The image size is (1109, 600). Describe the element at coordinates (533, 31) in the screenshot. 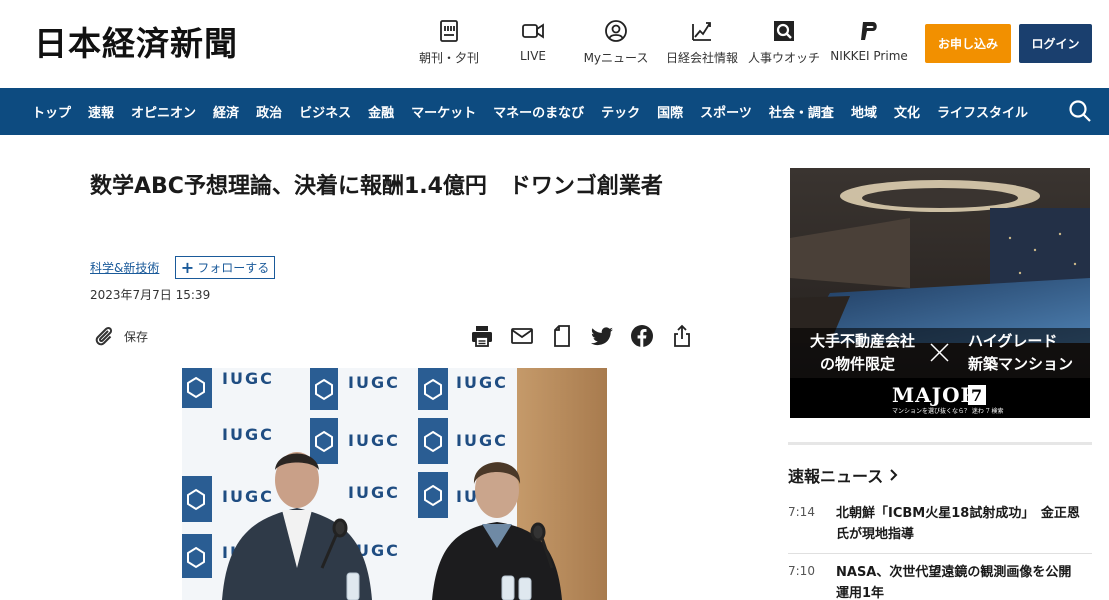

I see `video-camera-icon` at that location.